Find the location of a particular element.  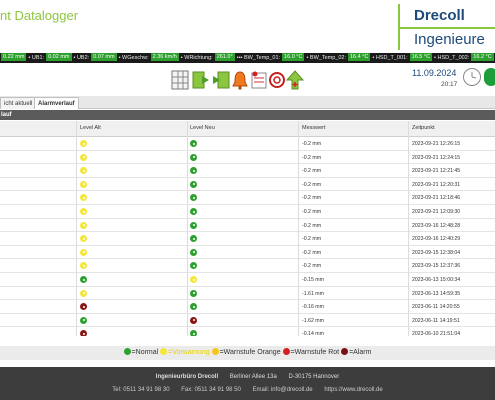

messwert-cell: -0.14 mm is located at coordinates (313, 333).